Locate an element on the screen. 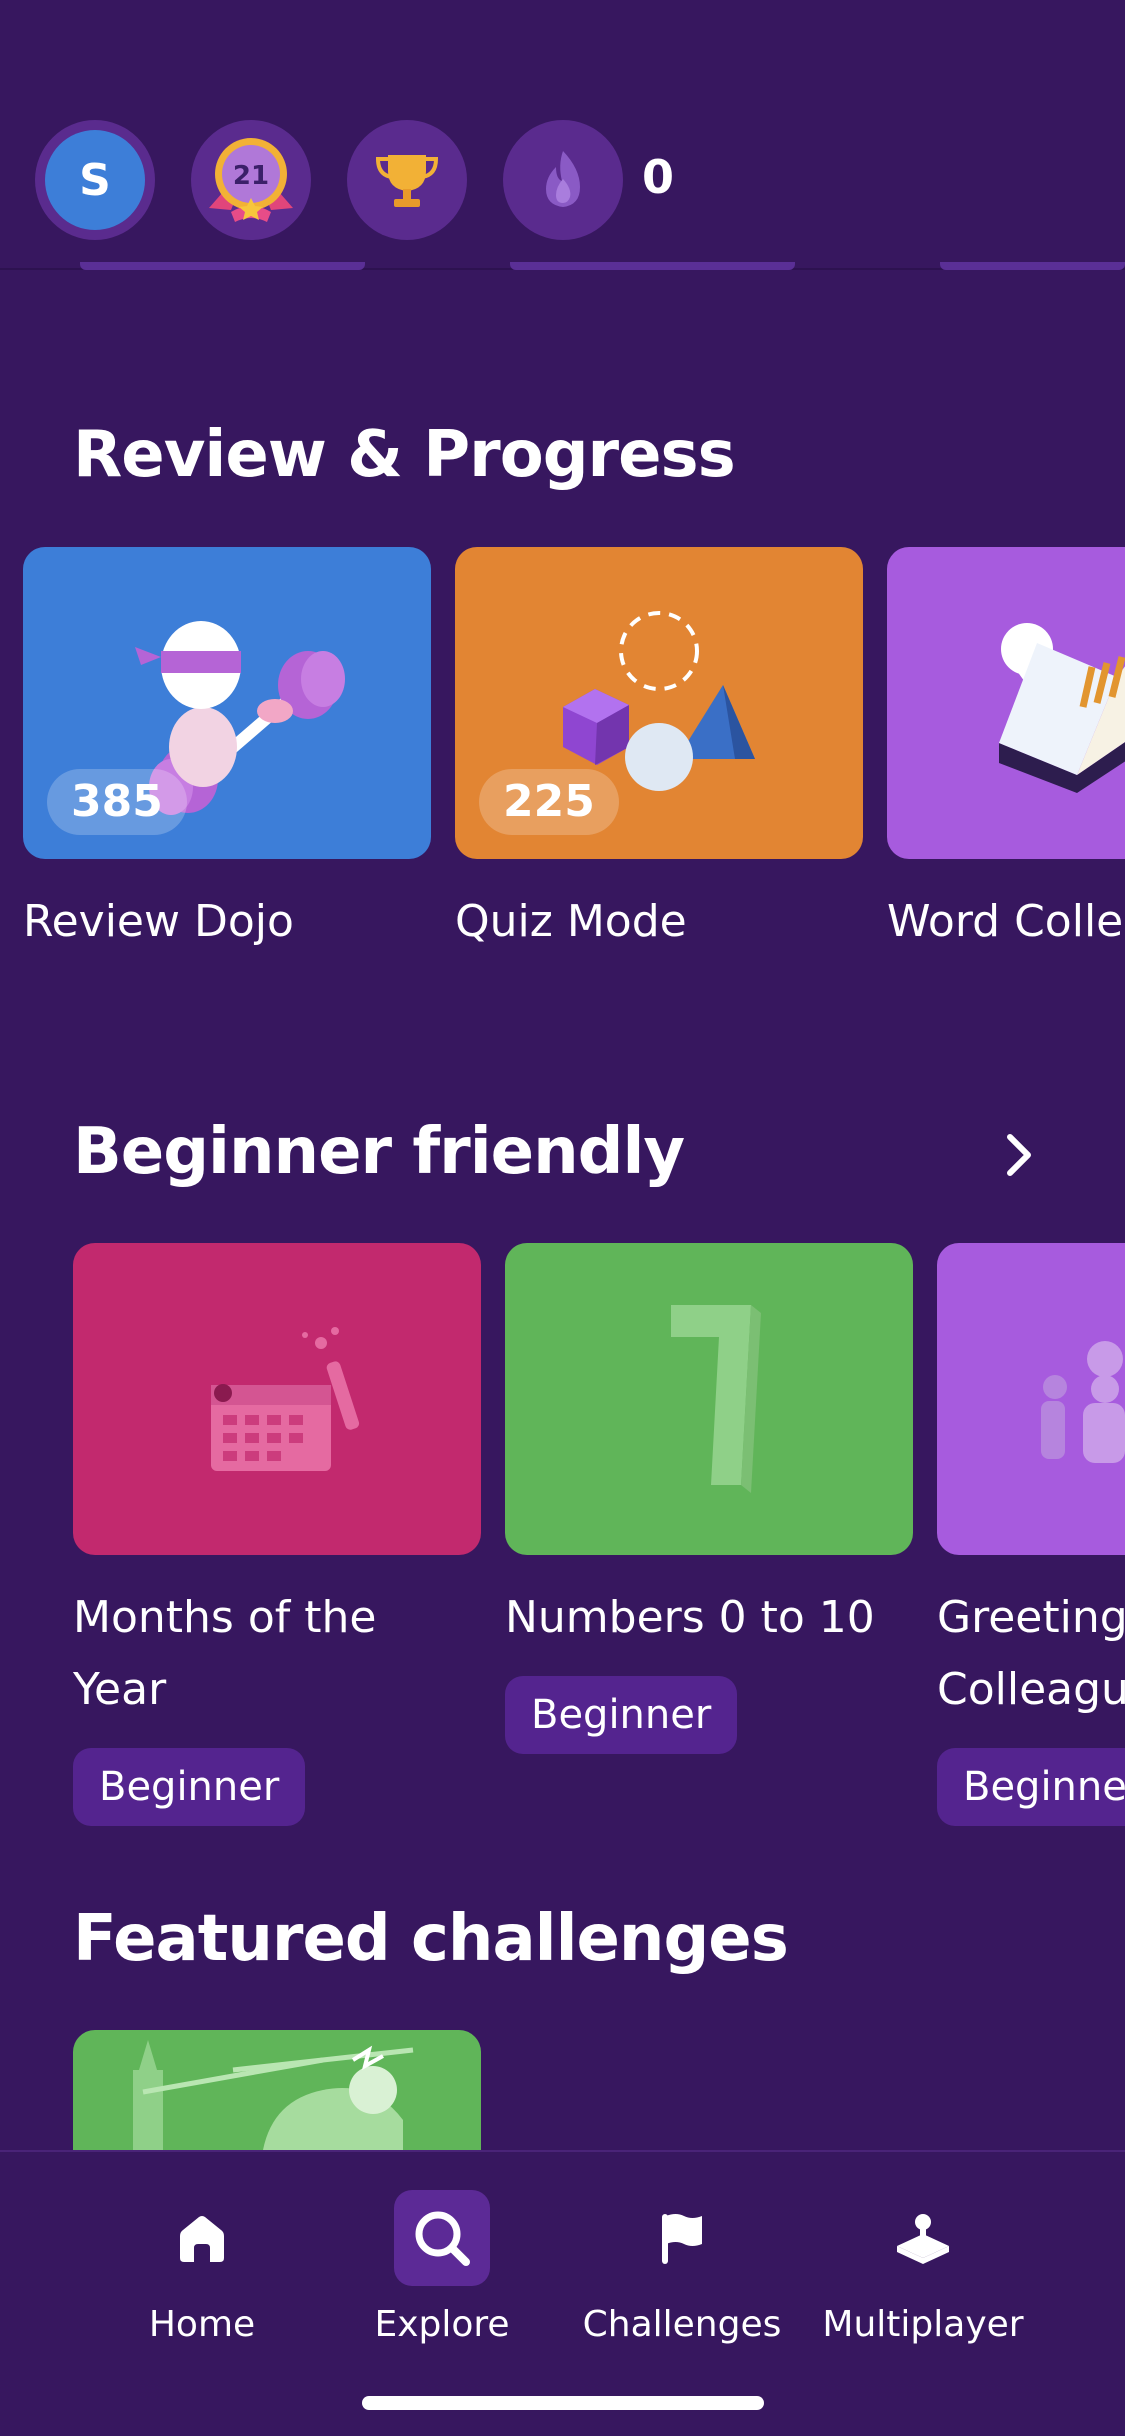  section-title-beginner: Beginner friendly is located at coordinates (379, 1152).